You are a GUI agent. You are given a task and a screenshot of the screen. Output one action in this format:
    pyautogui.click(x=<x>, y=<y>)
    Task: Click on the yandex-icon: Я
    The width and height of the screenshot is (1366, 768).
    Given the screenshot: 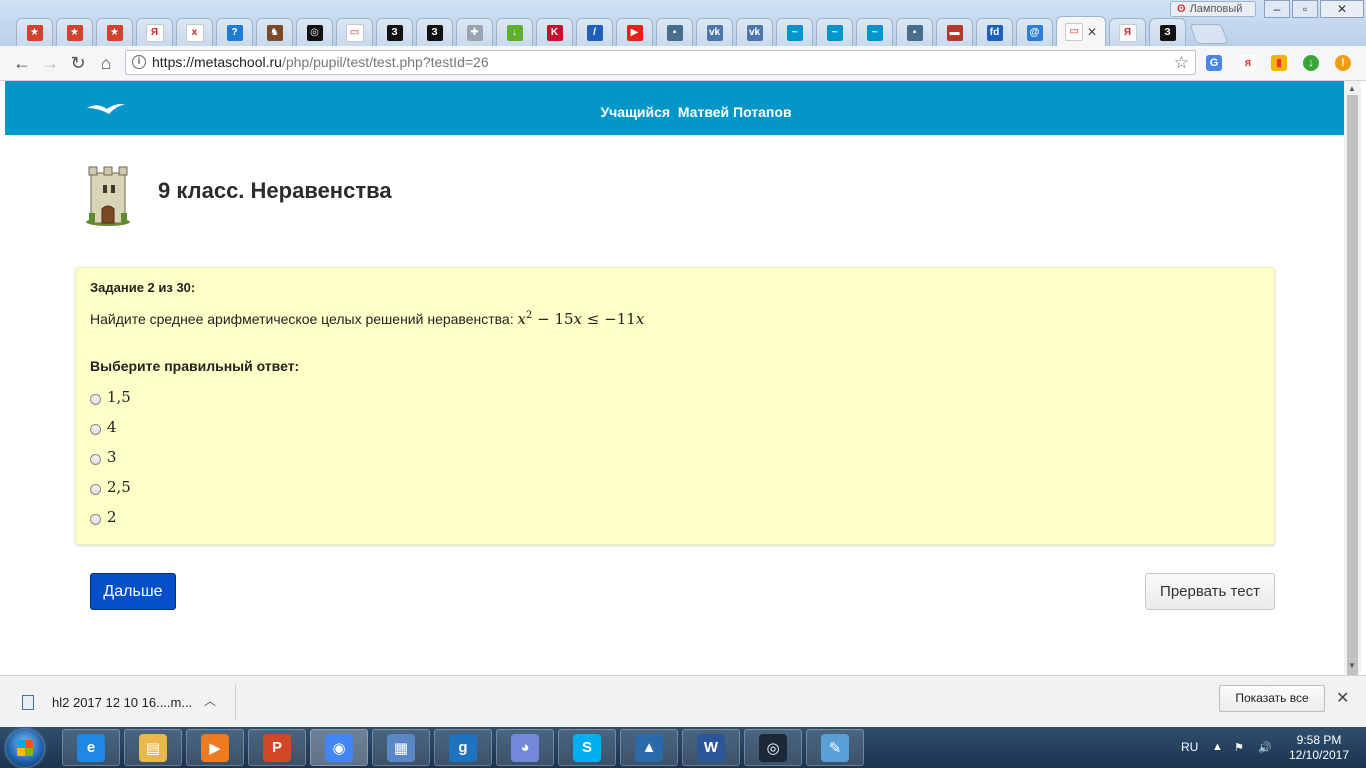 What is the action you would take?
    pyautogui.click(x=154, y=32)
    